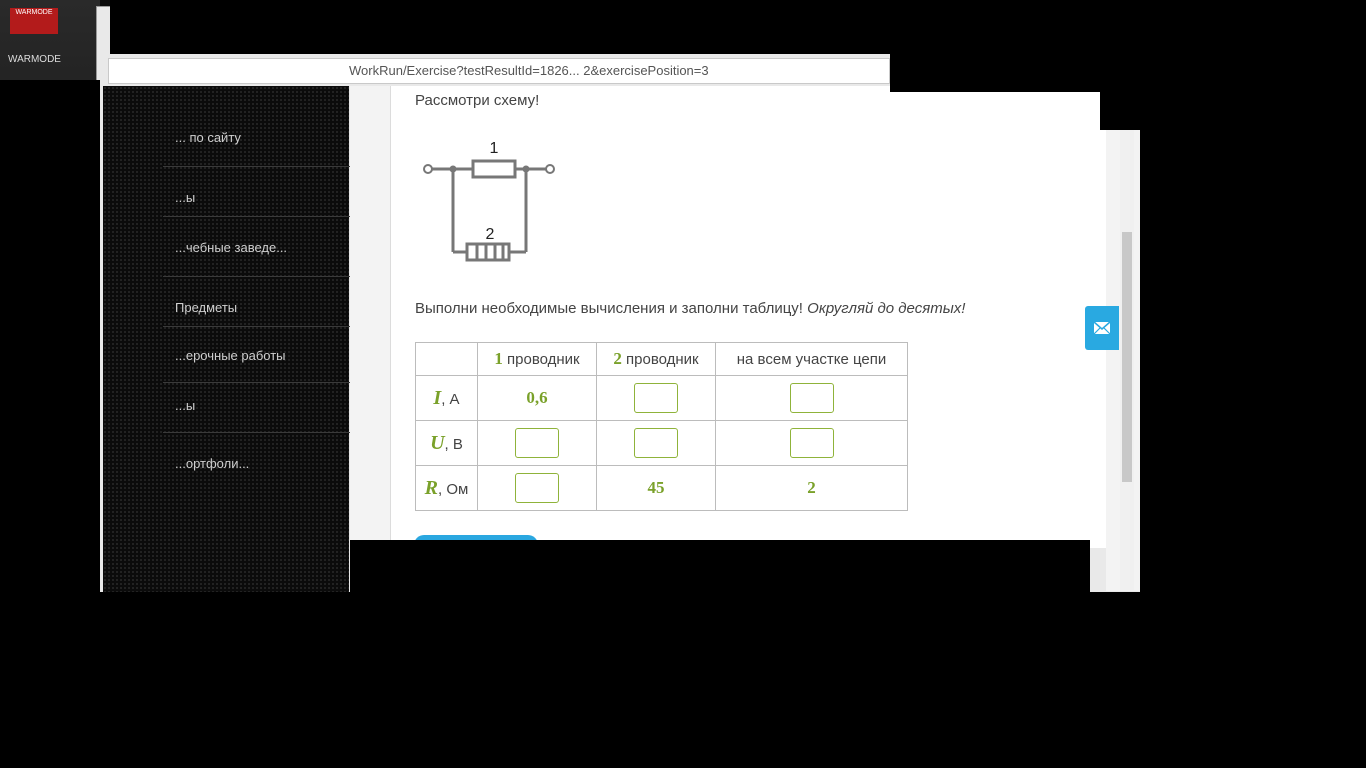  What do you see at coordinates (477, 100) in the screenshot?
I see `exercise-prompt: Рассмотри схему!` at bounding box center [477, 100].